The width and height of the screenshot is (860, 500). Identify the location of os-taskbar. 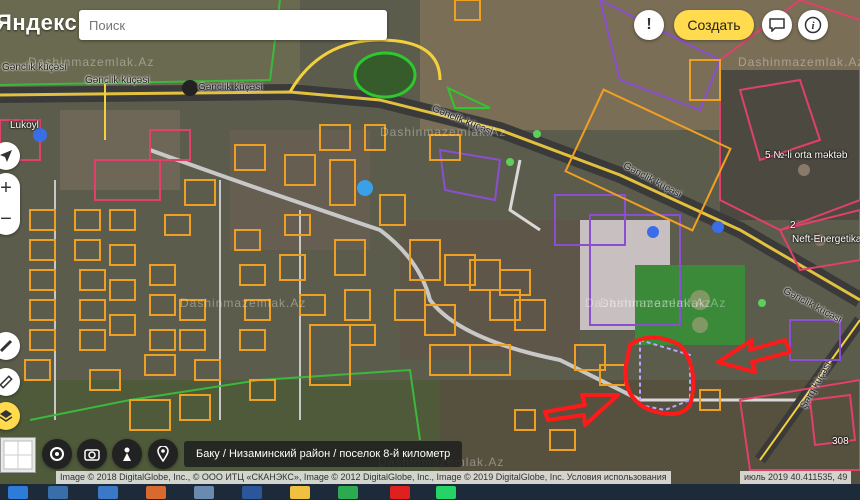
(430, 492).